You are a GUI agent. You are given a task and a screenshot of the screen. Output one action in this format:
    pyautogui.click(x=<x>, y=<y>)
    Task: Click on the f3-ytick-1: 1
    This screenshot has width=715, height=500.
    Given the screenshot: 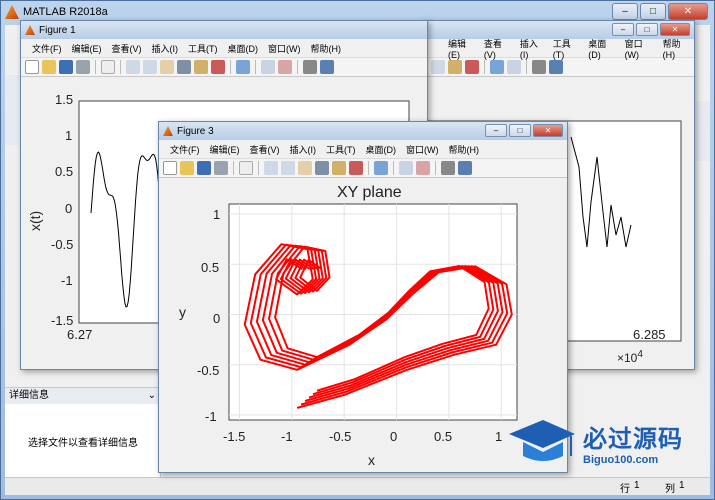 What is the action you would take?
    pyautogui.click(x=217, y=214)
    